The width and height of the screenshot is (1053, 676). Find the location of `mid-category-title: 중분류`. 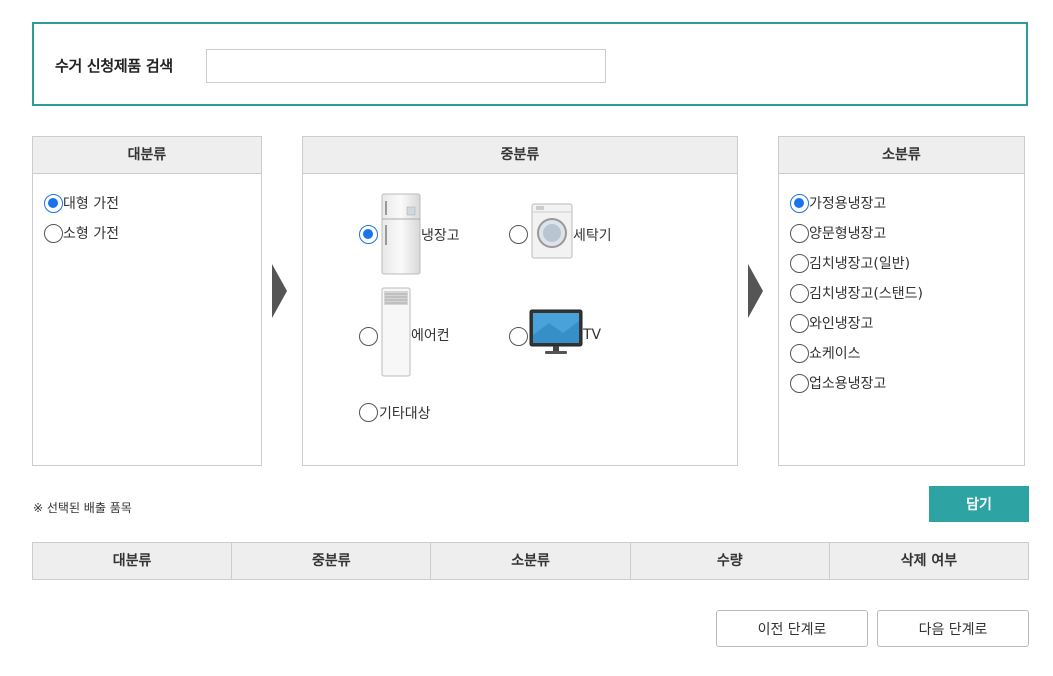

mid-category-title: 중분류 is located at coordinates (520, 155).